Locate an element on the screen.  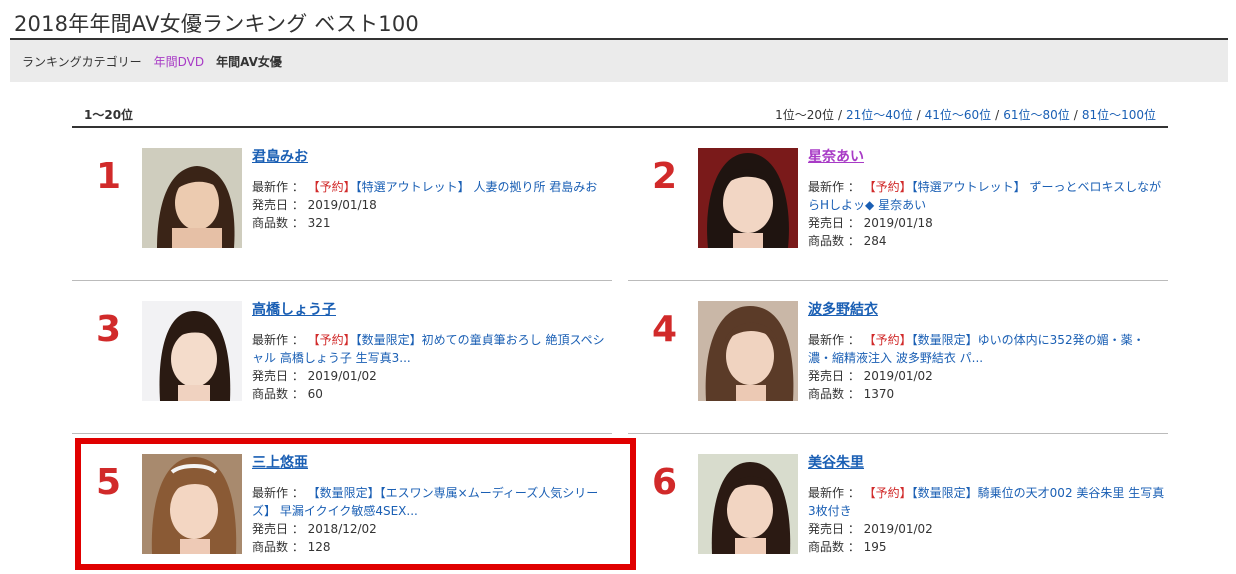
actress-name: 美谷朱里 is located at coordinates (988, 463).